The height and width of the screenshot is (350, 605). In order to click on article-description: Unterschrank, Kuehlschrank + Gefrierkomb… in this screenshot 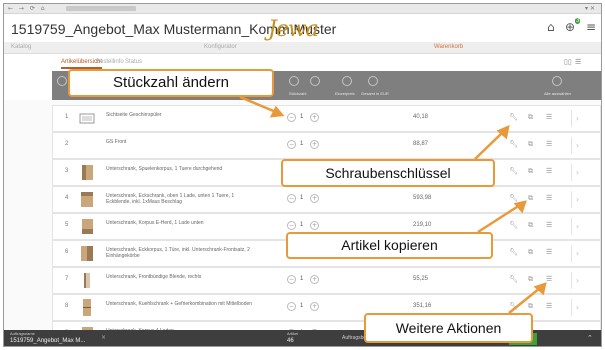, I will do `click(179, 304)`.